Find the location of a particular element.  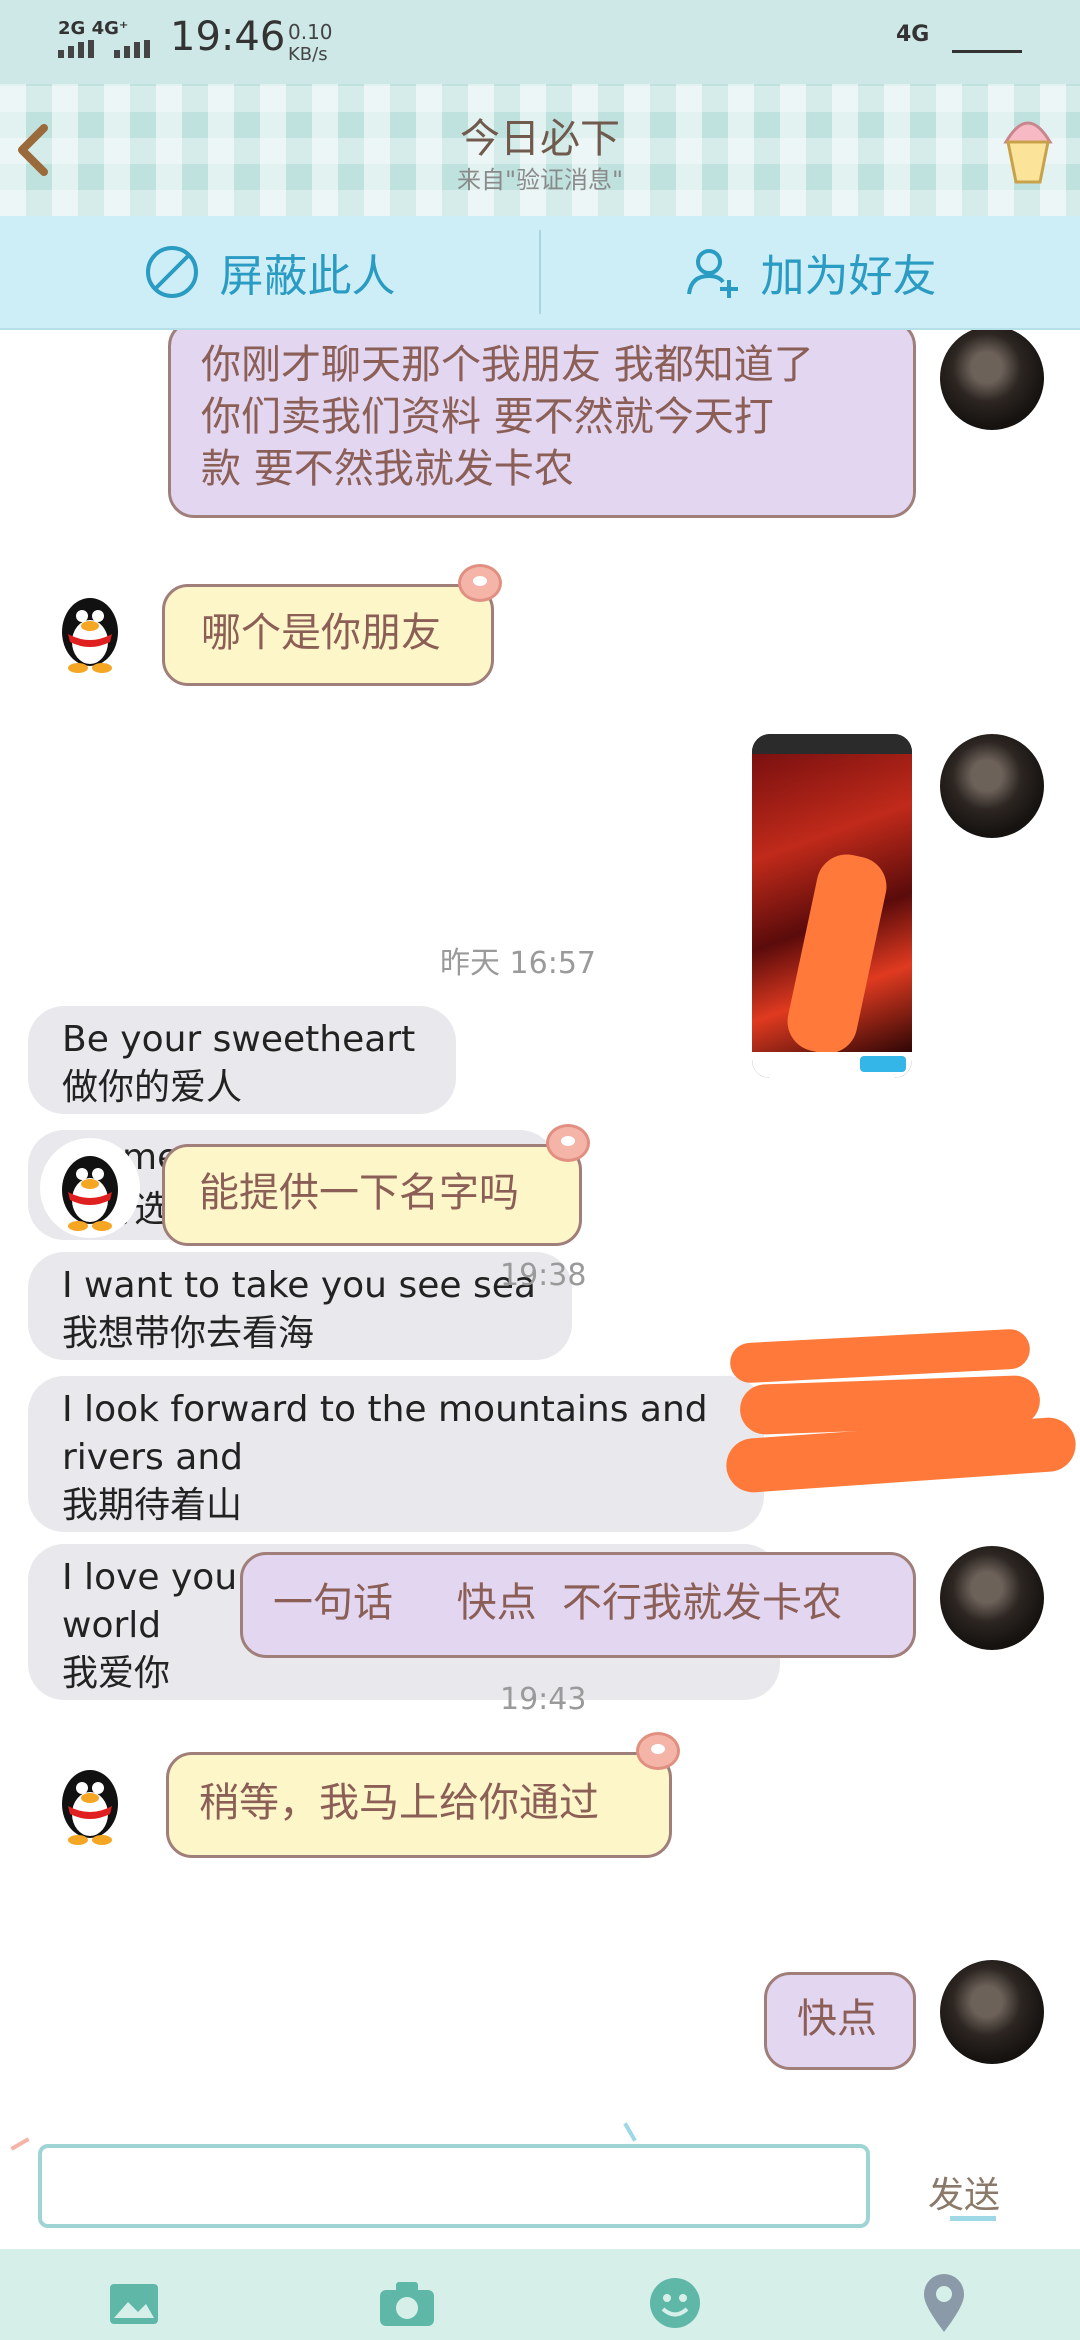

profile-button is located at coordinates (1028, 148).